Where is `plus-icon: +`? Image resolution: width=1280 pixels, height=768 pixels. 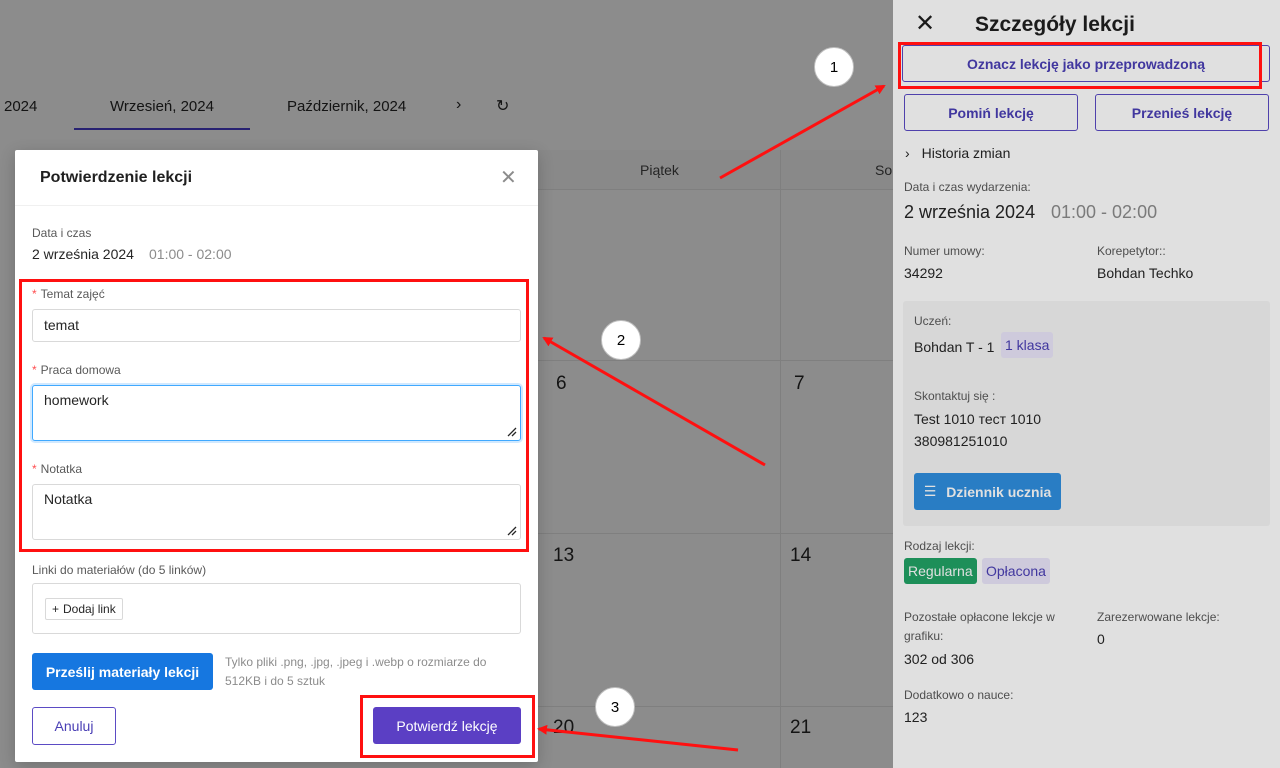 plus-icon: + is located at coordinates (56, 609).